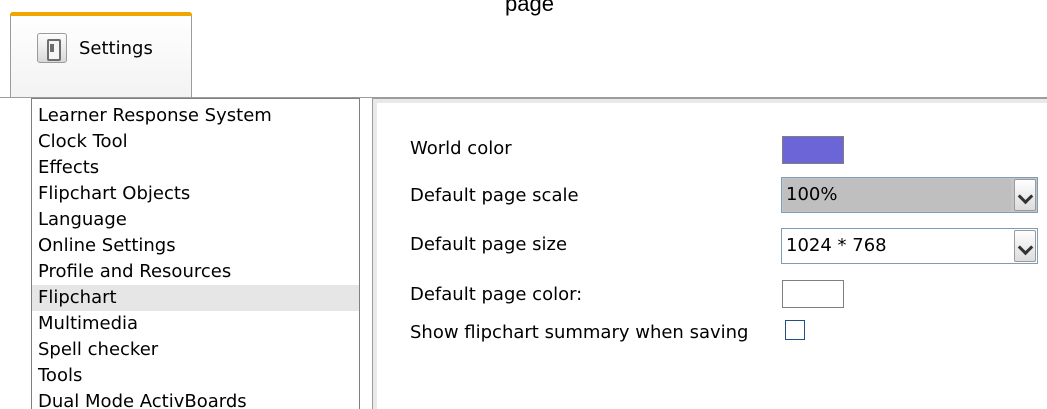  What do you see at coordinates (195, 194) in the screenshot?
I see `category-item: Flipchart Objects` at bounding box center [195, 194].